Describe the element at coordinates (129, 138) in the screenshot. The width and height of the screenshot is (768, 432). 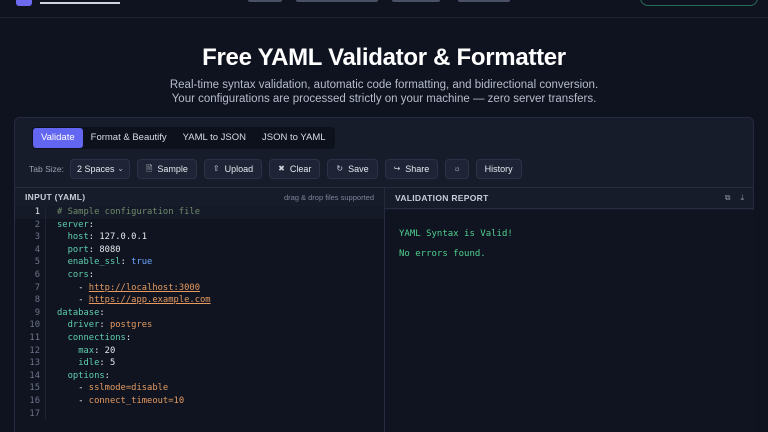
I see `tab-format-beautify: Format & Beautify` at that location.